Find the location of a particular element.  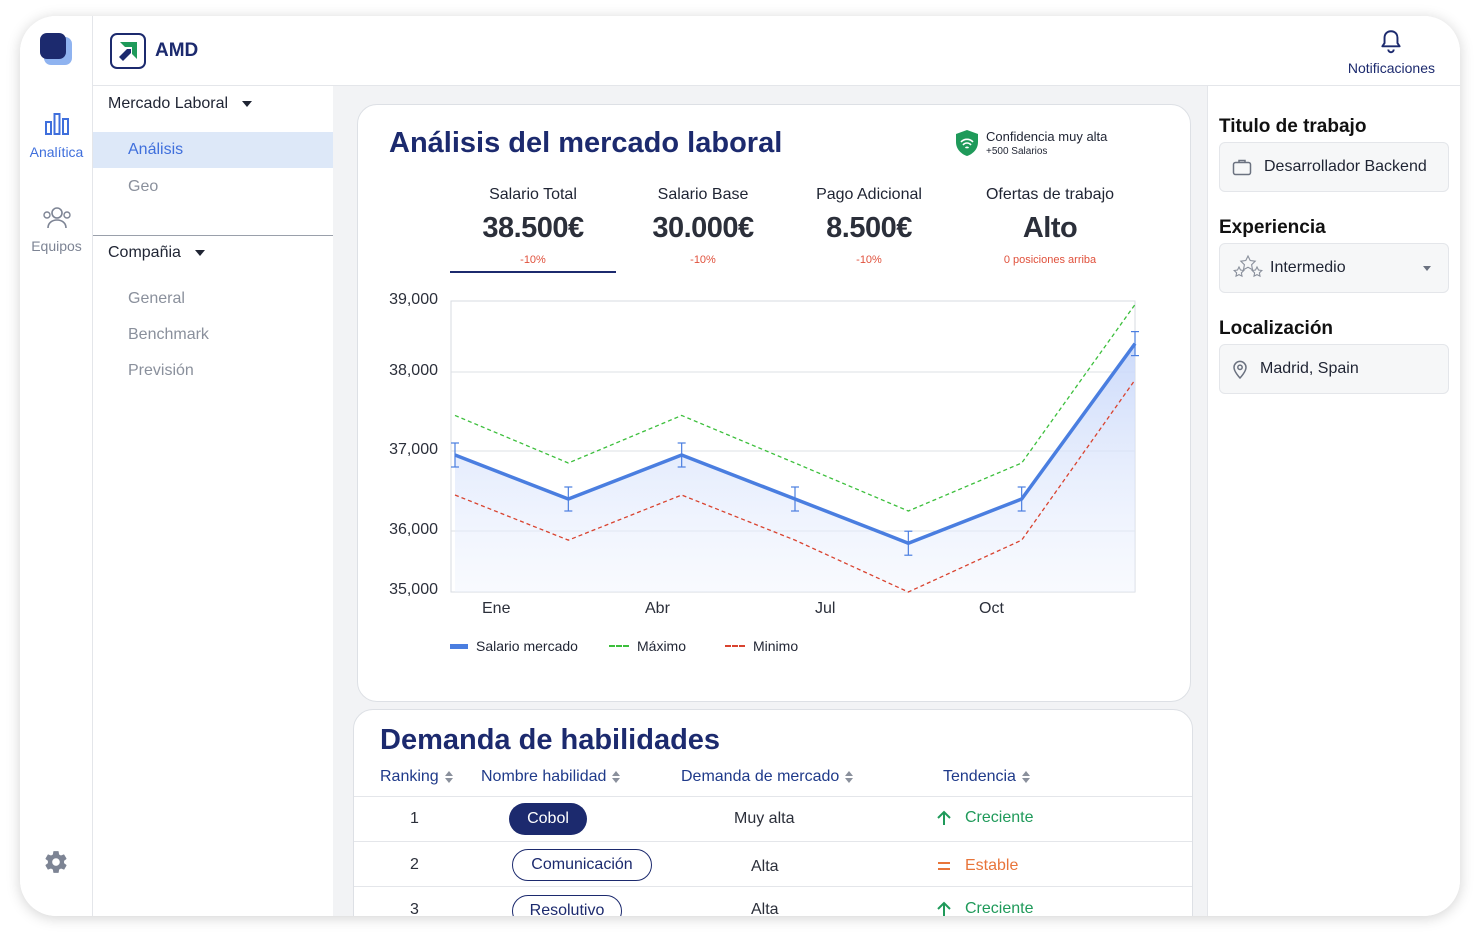

skill-pill: Resolutivo is located at coordinates (567, 905).